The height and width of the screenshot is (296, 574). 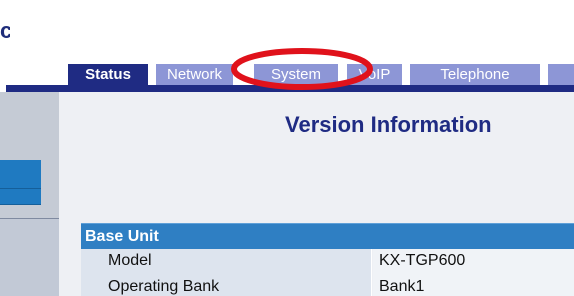 What do you see at coordinates (29, 218) in the screenshot?
I see `sidebar-divider` at bounding box center [29, 218].